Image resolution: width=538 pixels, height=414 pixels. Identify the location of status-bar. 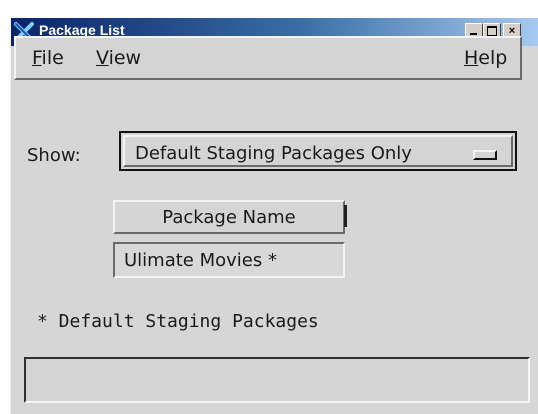
(277, 380).